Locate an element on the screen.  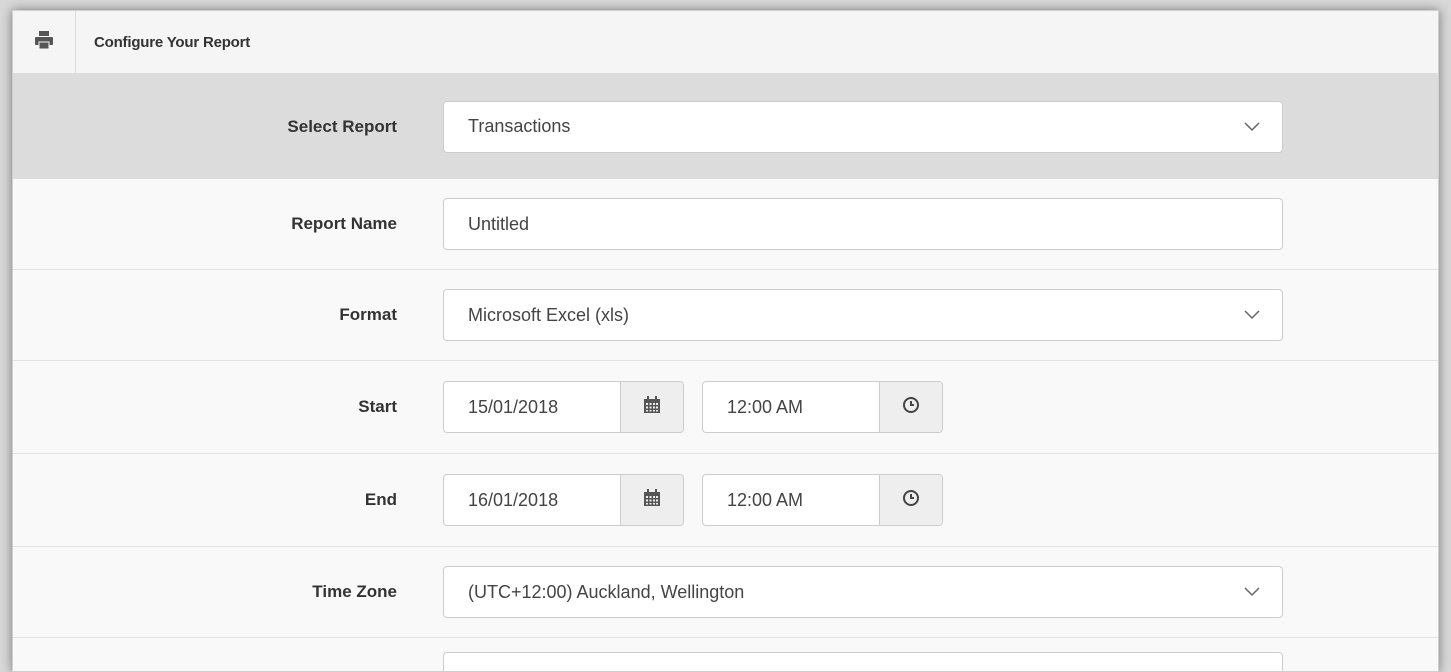
format-dropdown: Microsoft Excel (xls) is located at coordinates (863, 315).